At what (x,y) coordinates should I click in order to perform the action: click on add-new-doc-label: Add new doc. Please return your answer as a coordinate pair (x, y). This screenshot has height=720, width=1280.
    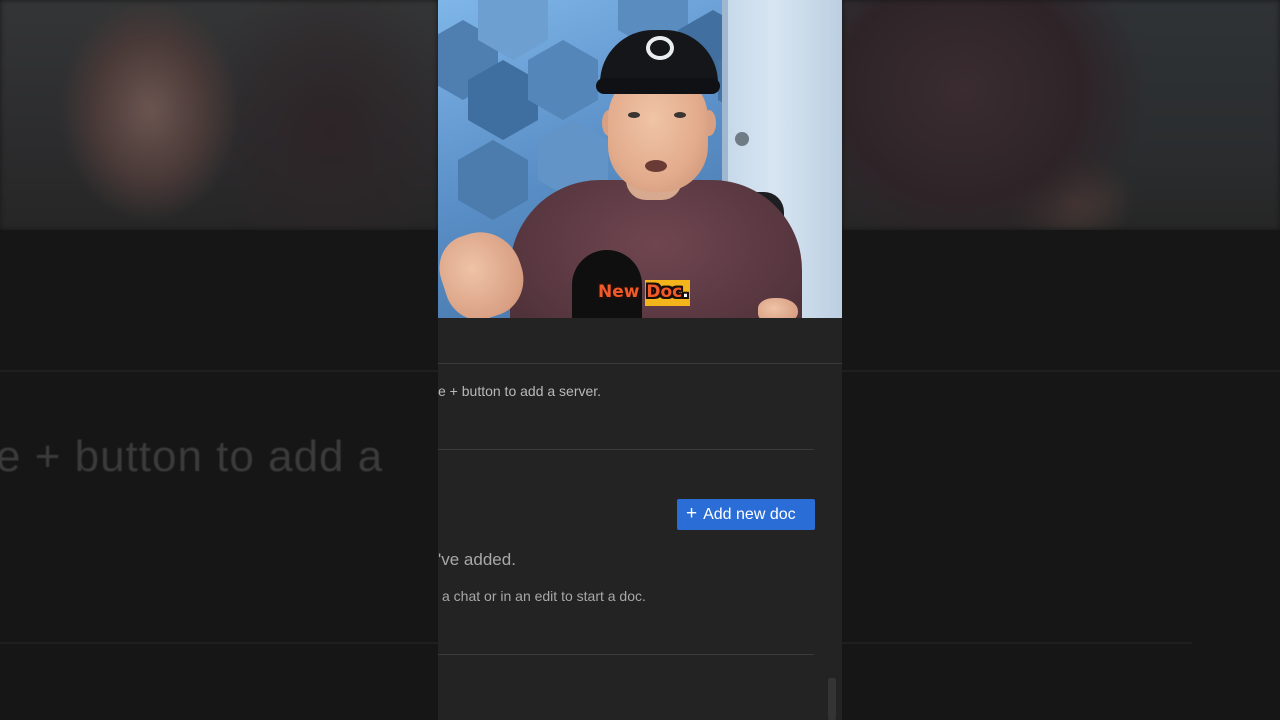
    Looking at the image, I should click on (749, 514).